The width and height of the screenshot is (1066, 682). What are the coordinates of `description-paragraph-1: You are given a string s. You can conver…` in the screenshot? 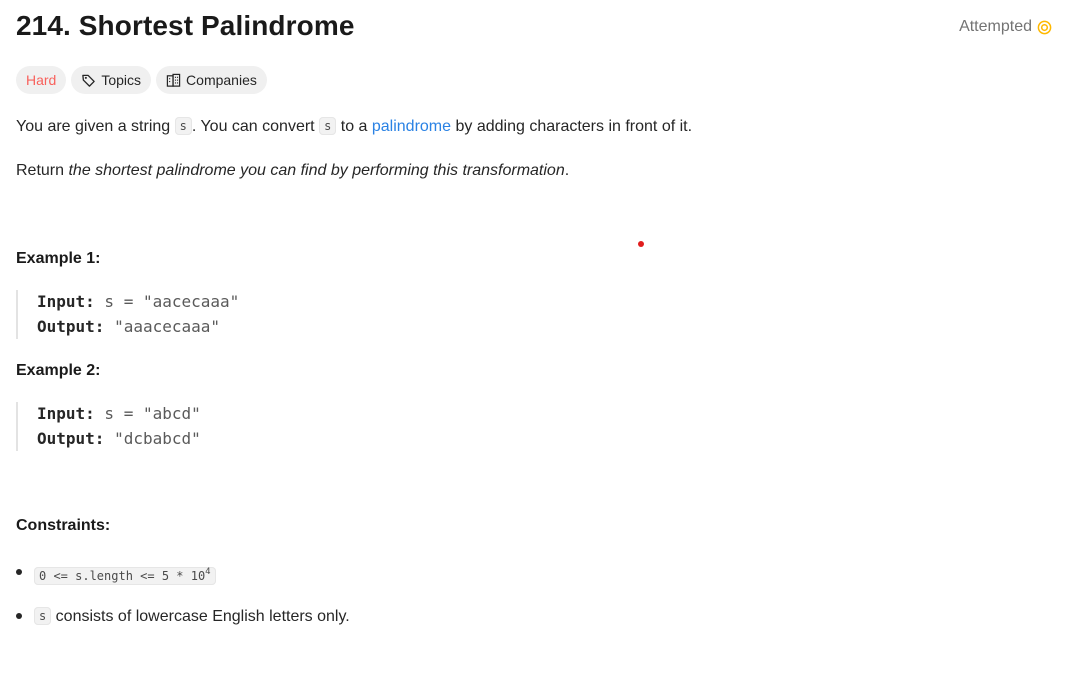 It's located at (354, 126).